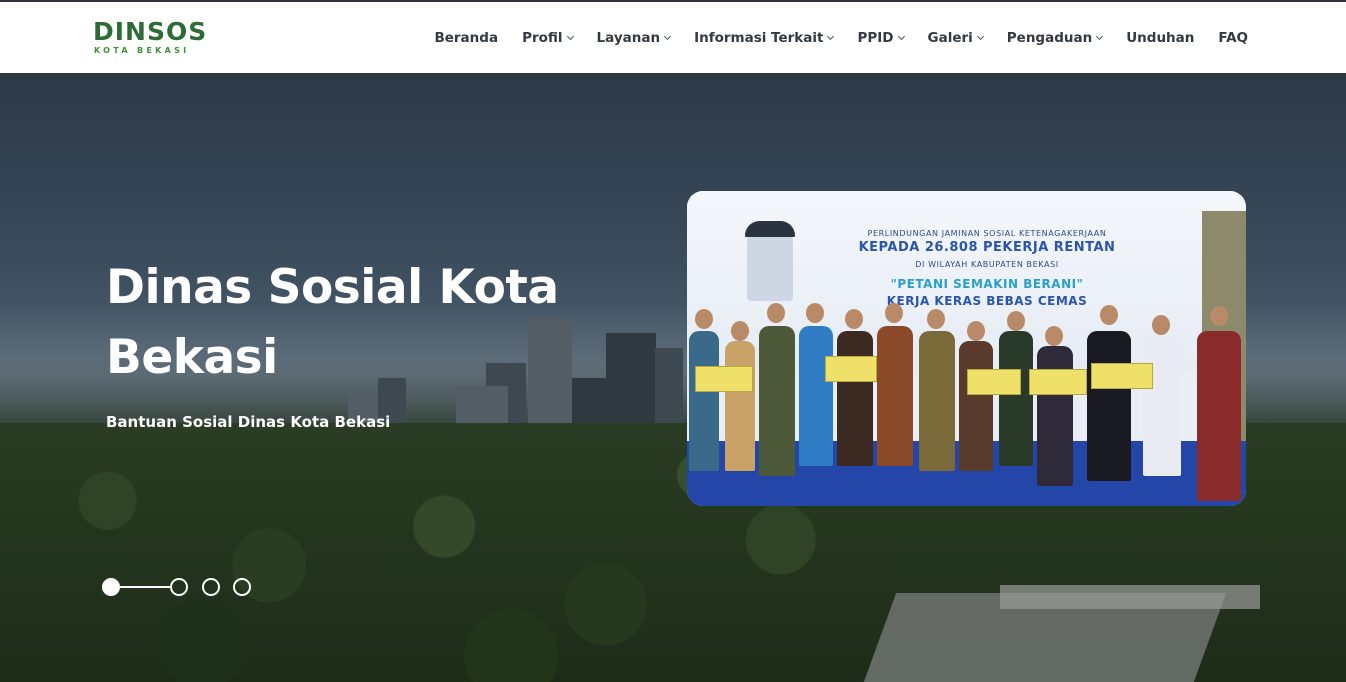 The height and width of the screenshot is (682, 1346). I want to click on banner-text: DI WILAYAH KABUPATEN BEKASI, so click(987, 264).